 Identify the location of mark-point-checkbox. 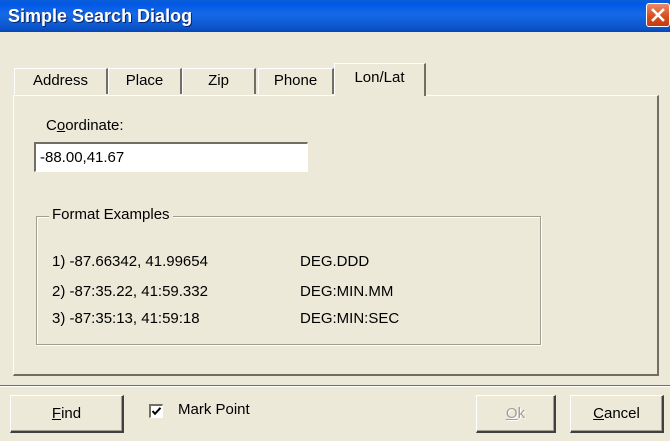
(156, 411).